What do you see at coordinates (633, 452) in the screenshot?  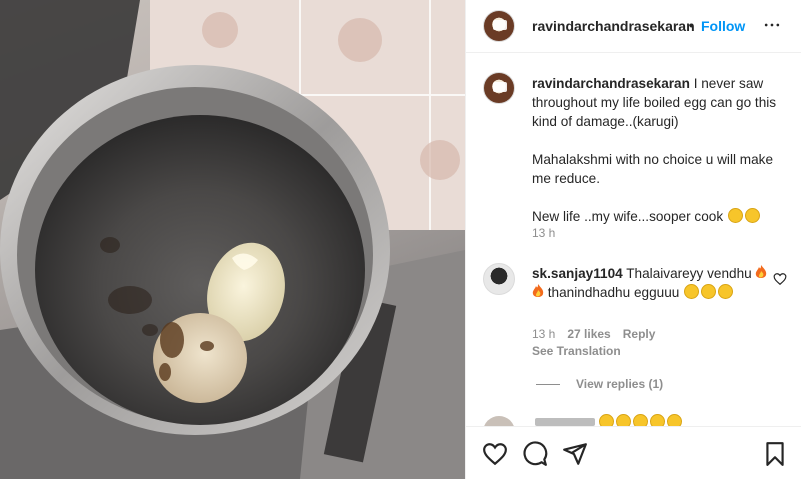 I see `action-bar` at bounding box center [633, 452].